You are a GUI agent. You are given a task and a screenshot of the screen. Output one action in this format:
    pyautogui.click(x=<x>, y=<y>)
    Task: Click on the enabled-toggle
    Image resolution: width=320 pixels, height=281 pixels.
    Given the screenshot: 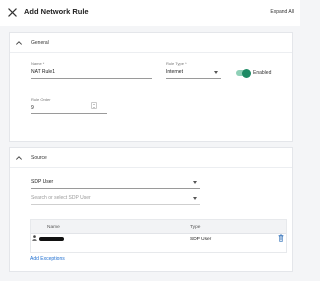 What is the action you would take?
    pyautogui.click(x=243, y=73)
    